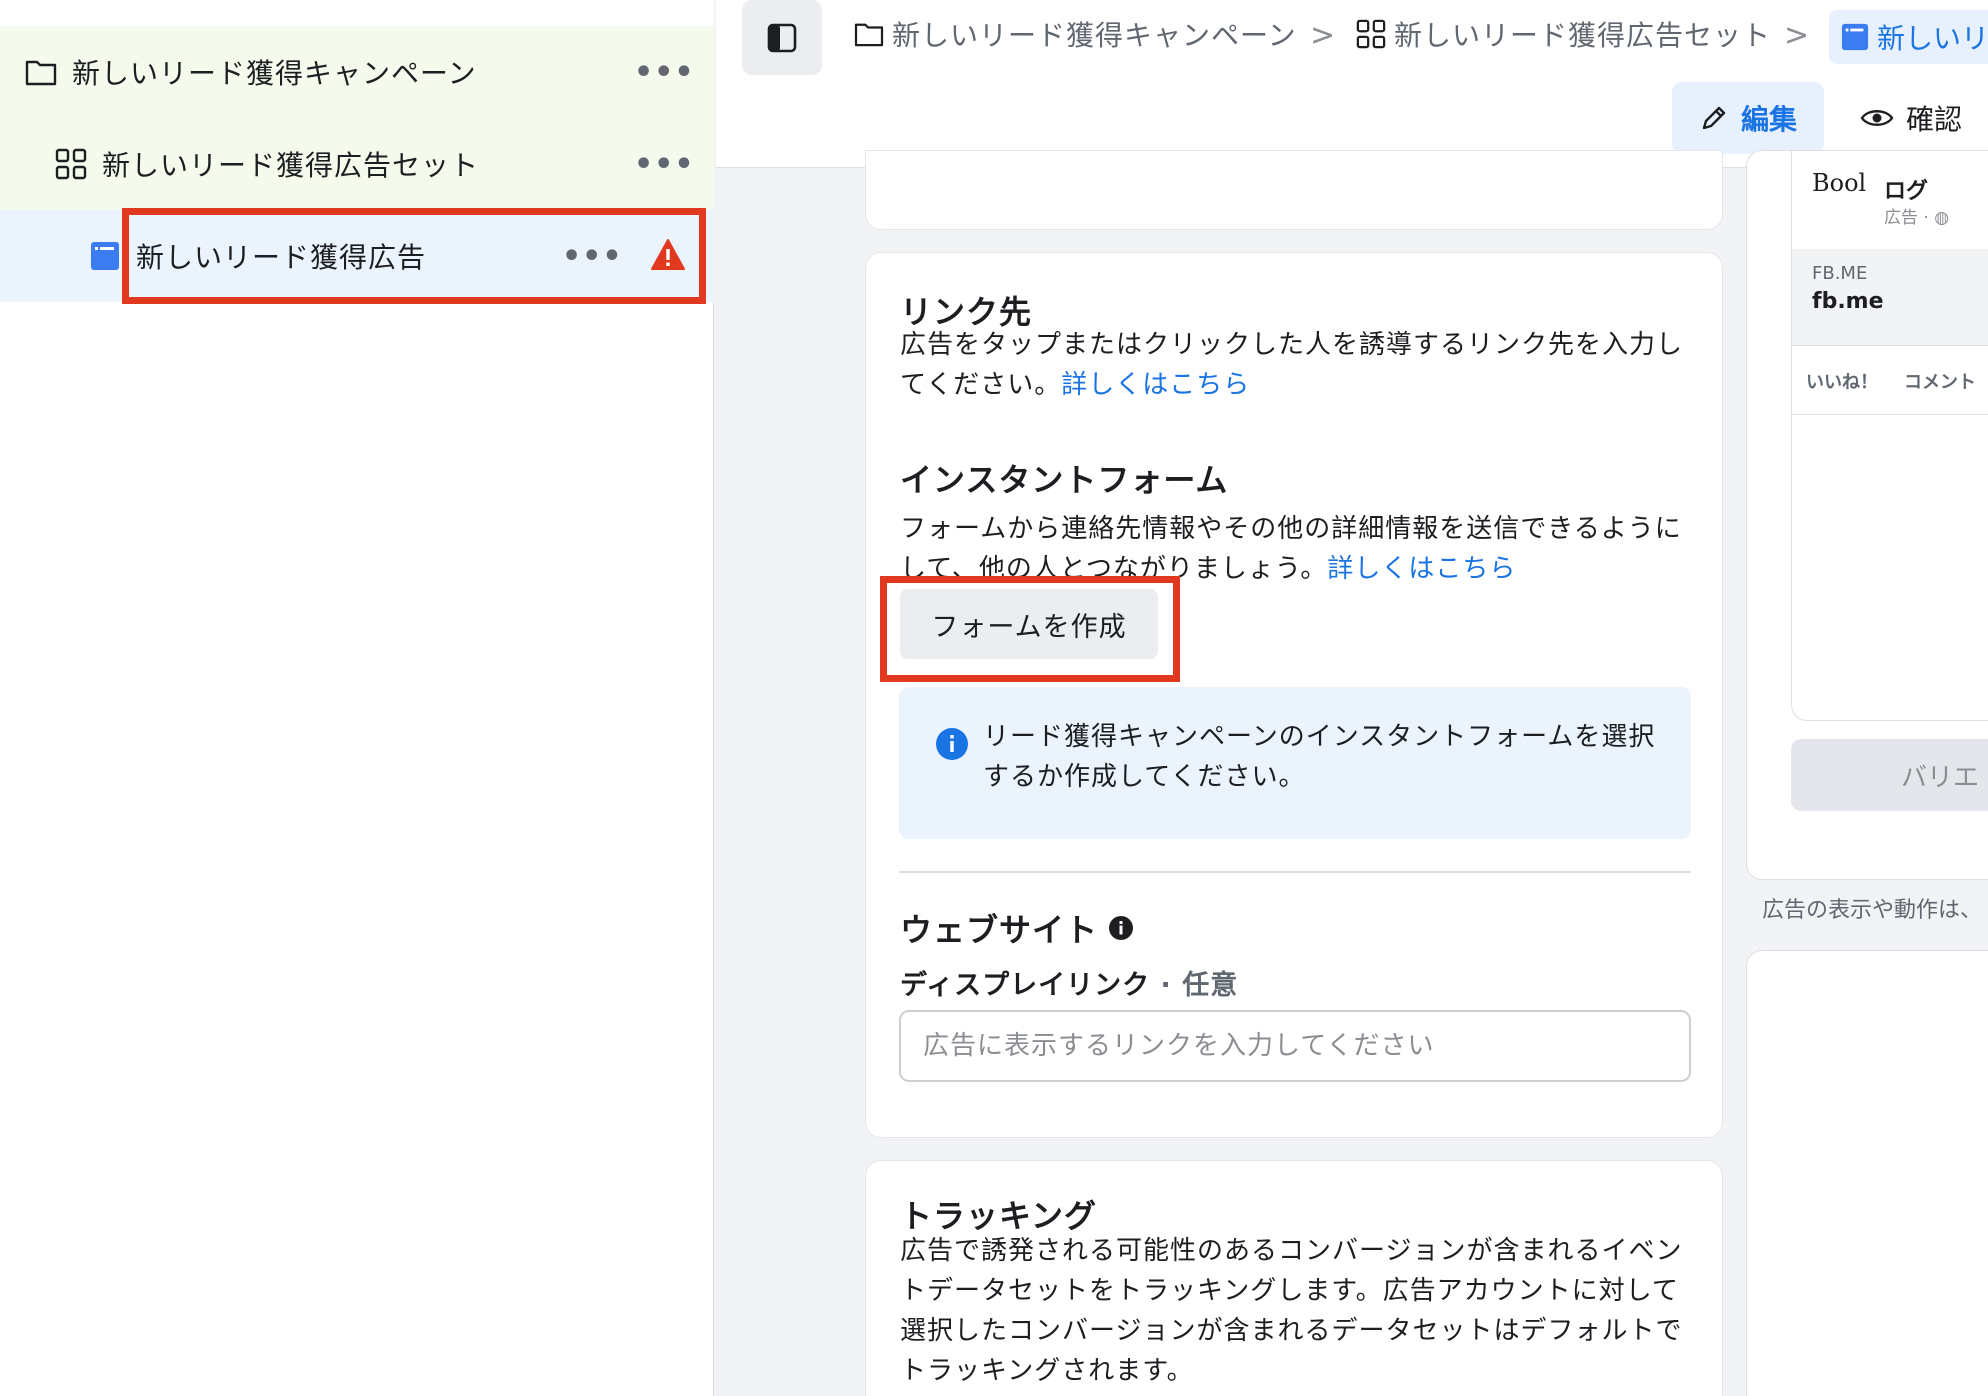 This screenshot has width=1988, height=1396. What do you see at coordinates (1064, 480) in the screenshot?
I see `instant-form-title: インスタントフォーム` at bounding box center [1064, 480].